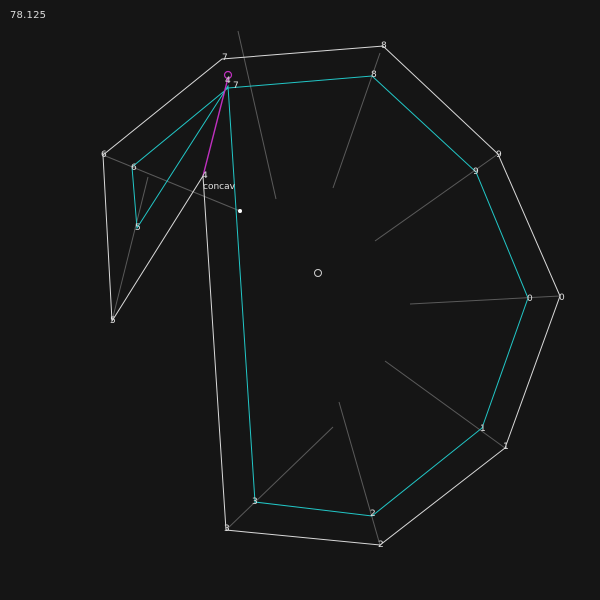 The height and width of the screenshot is (600, 600). I want to click on inner-vertex-label: 3, so click(255, 502).